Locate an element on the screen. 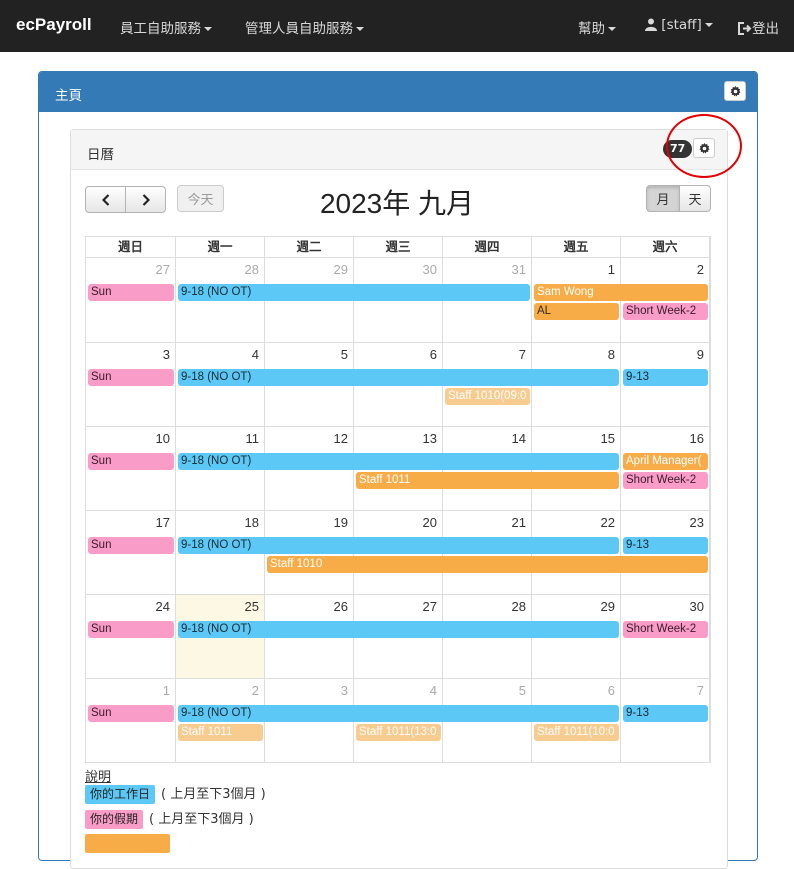  weekday-header: 週六 is located at coordinates (665, 247).